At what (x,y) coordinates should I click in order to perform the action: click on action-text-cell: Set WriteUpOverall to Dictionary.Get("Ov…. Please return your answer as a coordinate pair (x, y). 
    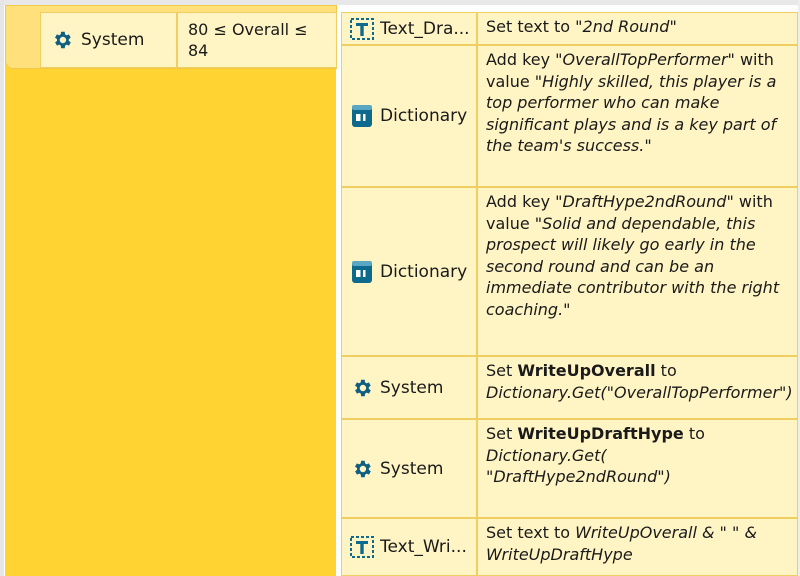
    Looking at the image, I should click on (637, 387).